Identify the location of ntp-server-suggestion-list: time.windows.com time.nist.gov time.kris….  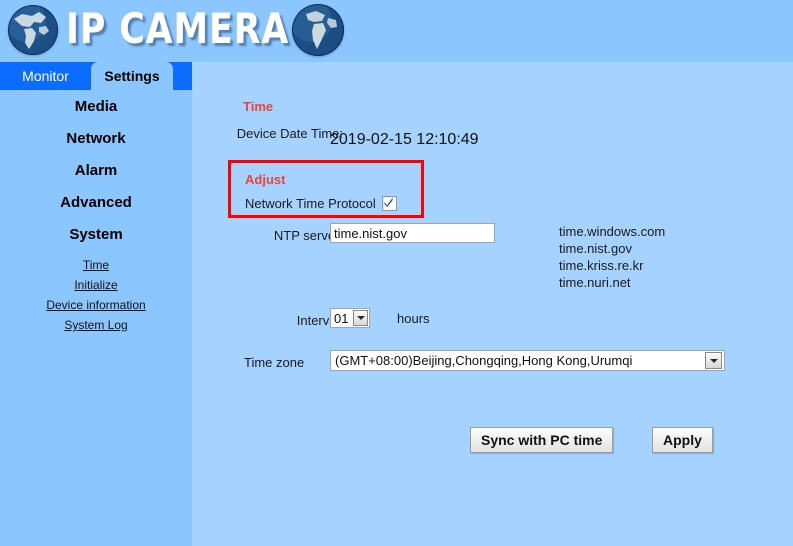
(612, 257).